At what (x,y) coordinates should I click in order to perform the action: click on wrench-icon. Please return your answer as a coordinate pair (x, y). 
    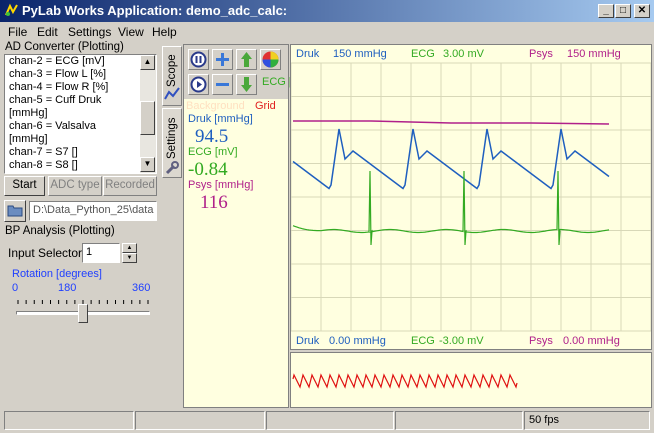
    Looking at the image, I should click on (172, 168).